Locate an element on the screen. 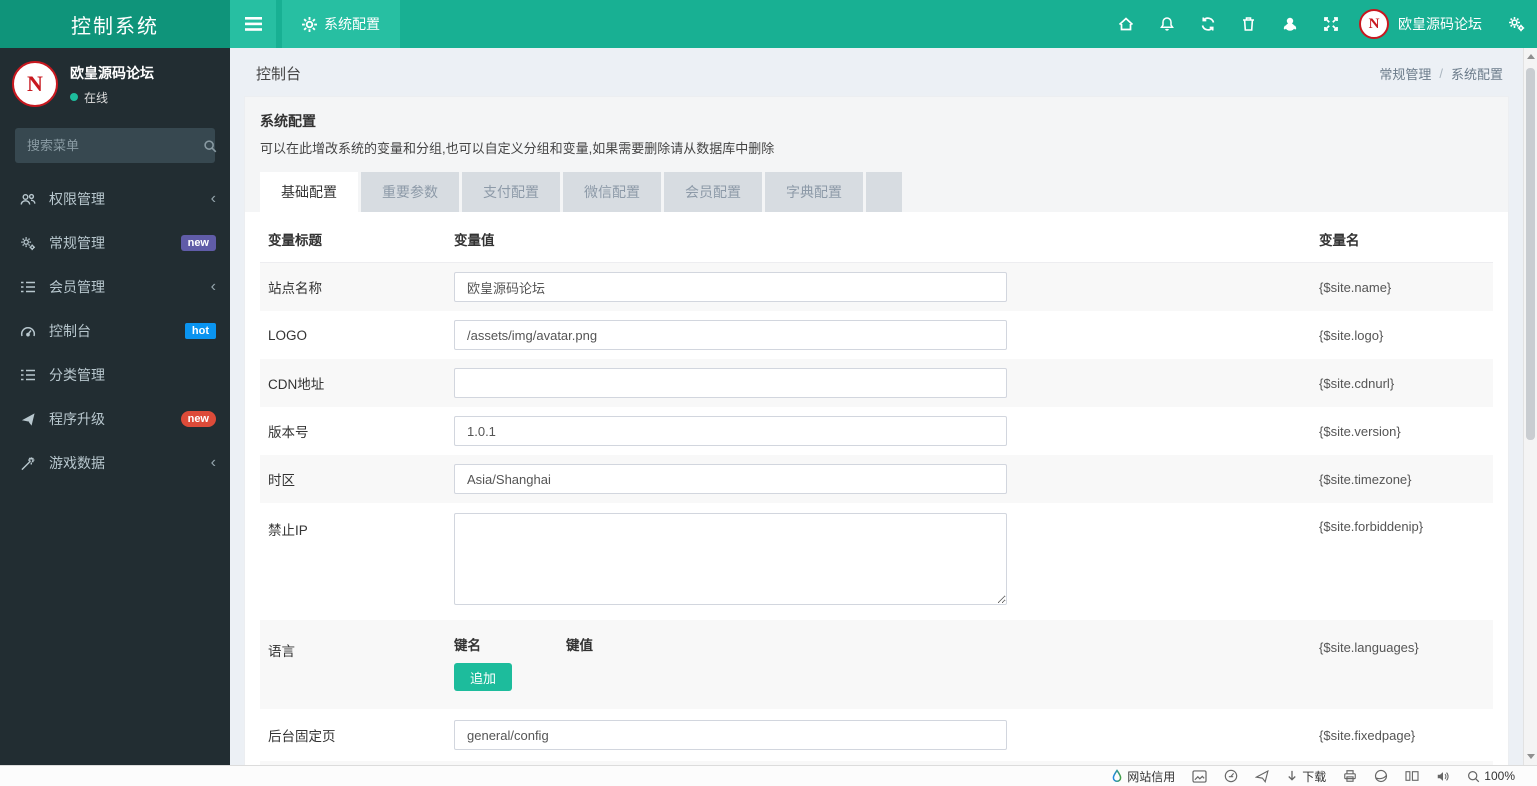 The height and width of the screenshot is (786, 1537). scroll-down-arrow-icon is located at coordinates (1531, 756).